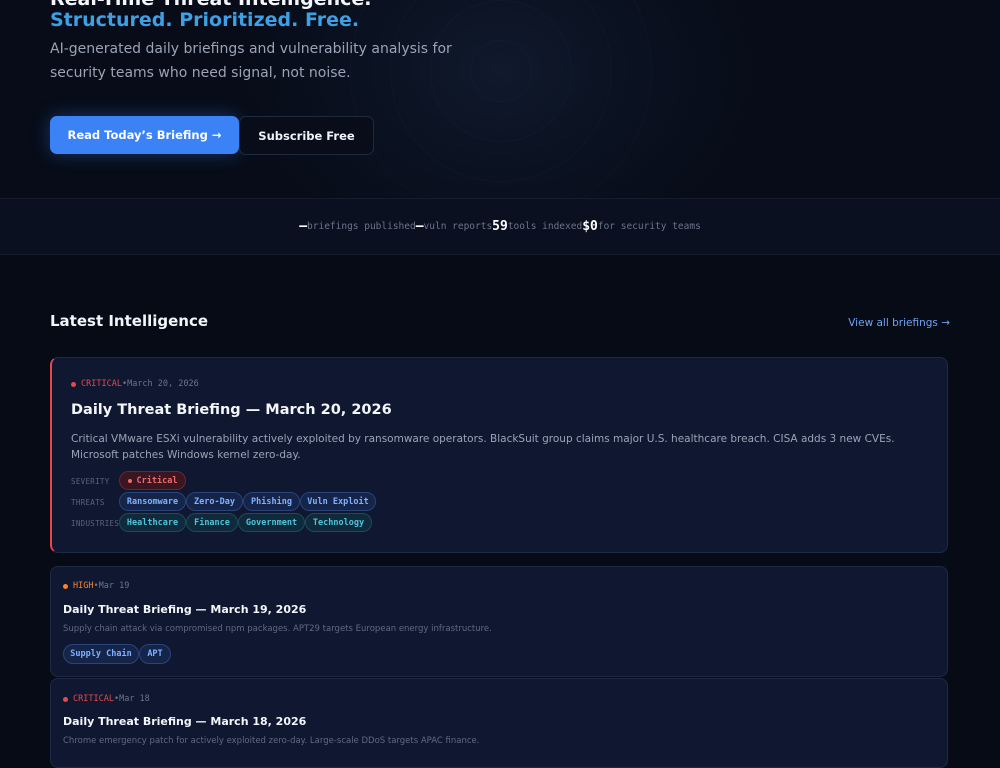 The width and height of the screenshot is (1000, 768). Describe the element at coordinates (184, 721) in the screenshot. I see `briefing-title: Daily Threat Briefing — March 18, 2026` at that location.